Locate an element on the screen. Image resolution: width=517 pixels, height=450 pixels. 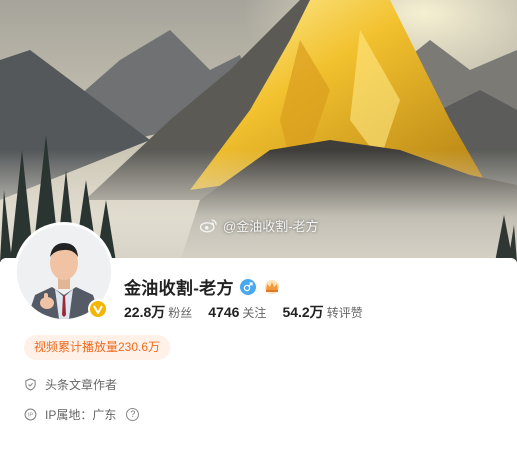
following-stat: 4746 关注 is located at coordinates (237, 312).